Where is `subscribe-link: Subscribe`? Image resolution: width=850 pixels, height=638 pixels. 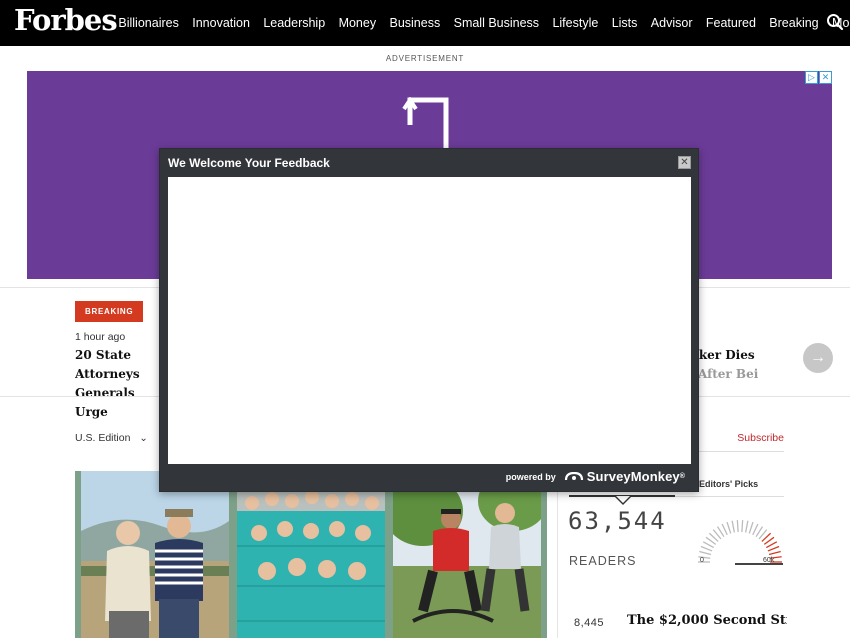
subscribe-link: Subscribe is located at coordinates (760, 438).